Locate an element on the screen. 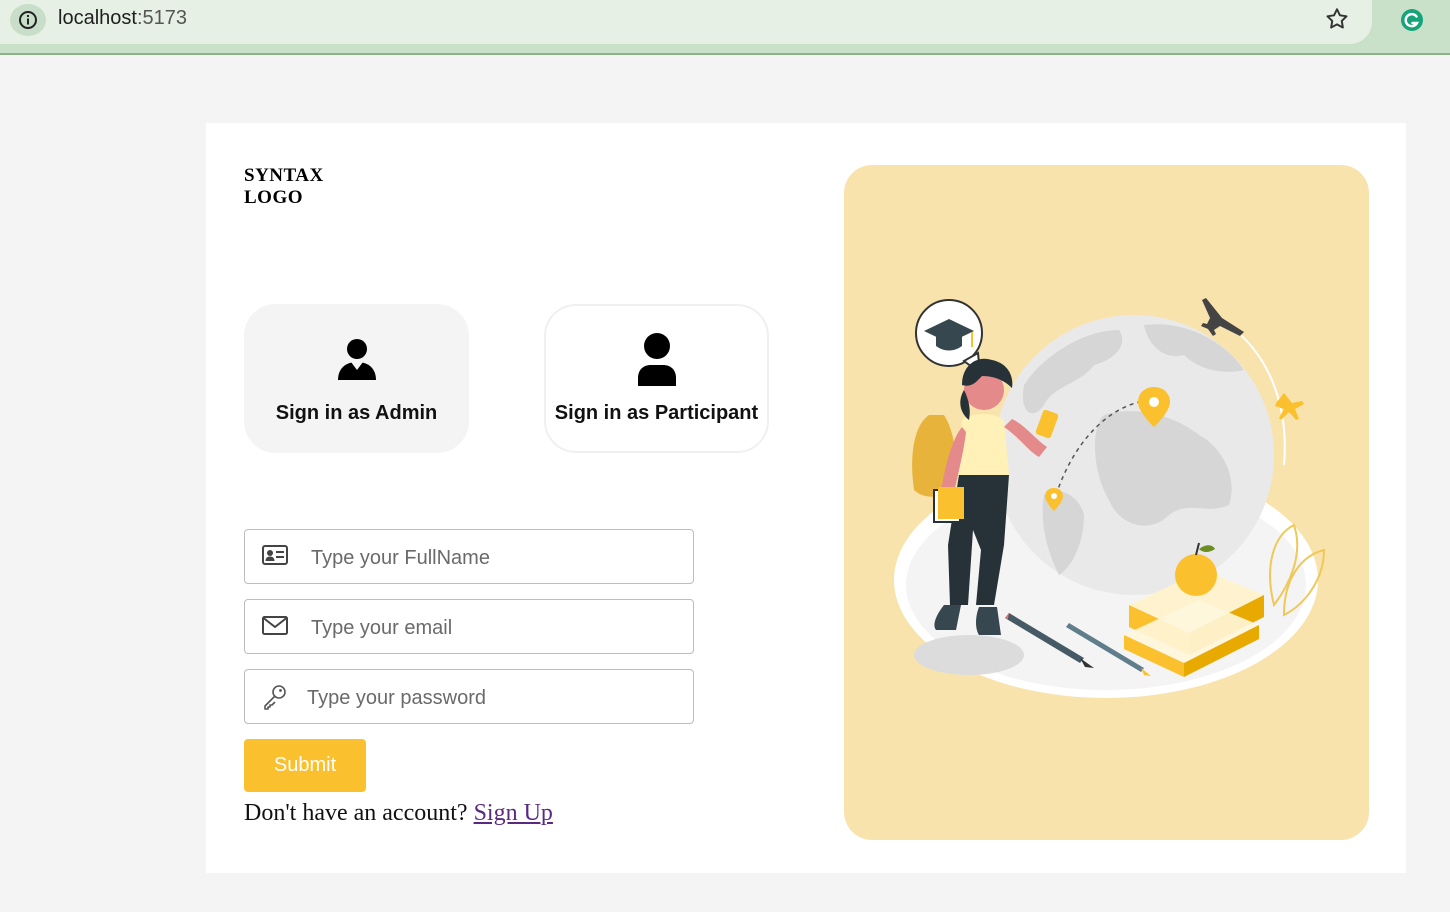 Image resolution: width=1450 pixels, height=912 pixels. syntax-logo: SYNTAX LOGO is located at coordinates (304, 187).